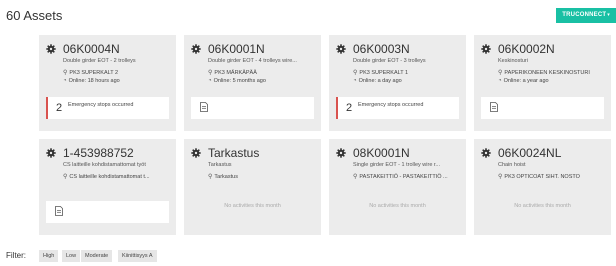 The height and width of the screenshot is (266, 616). I want to click on asset-description: Double girder EOT - 3 trolleys, so click(389, 61).